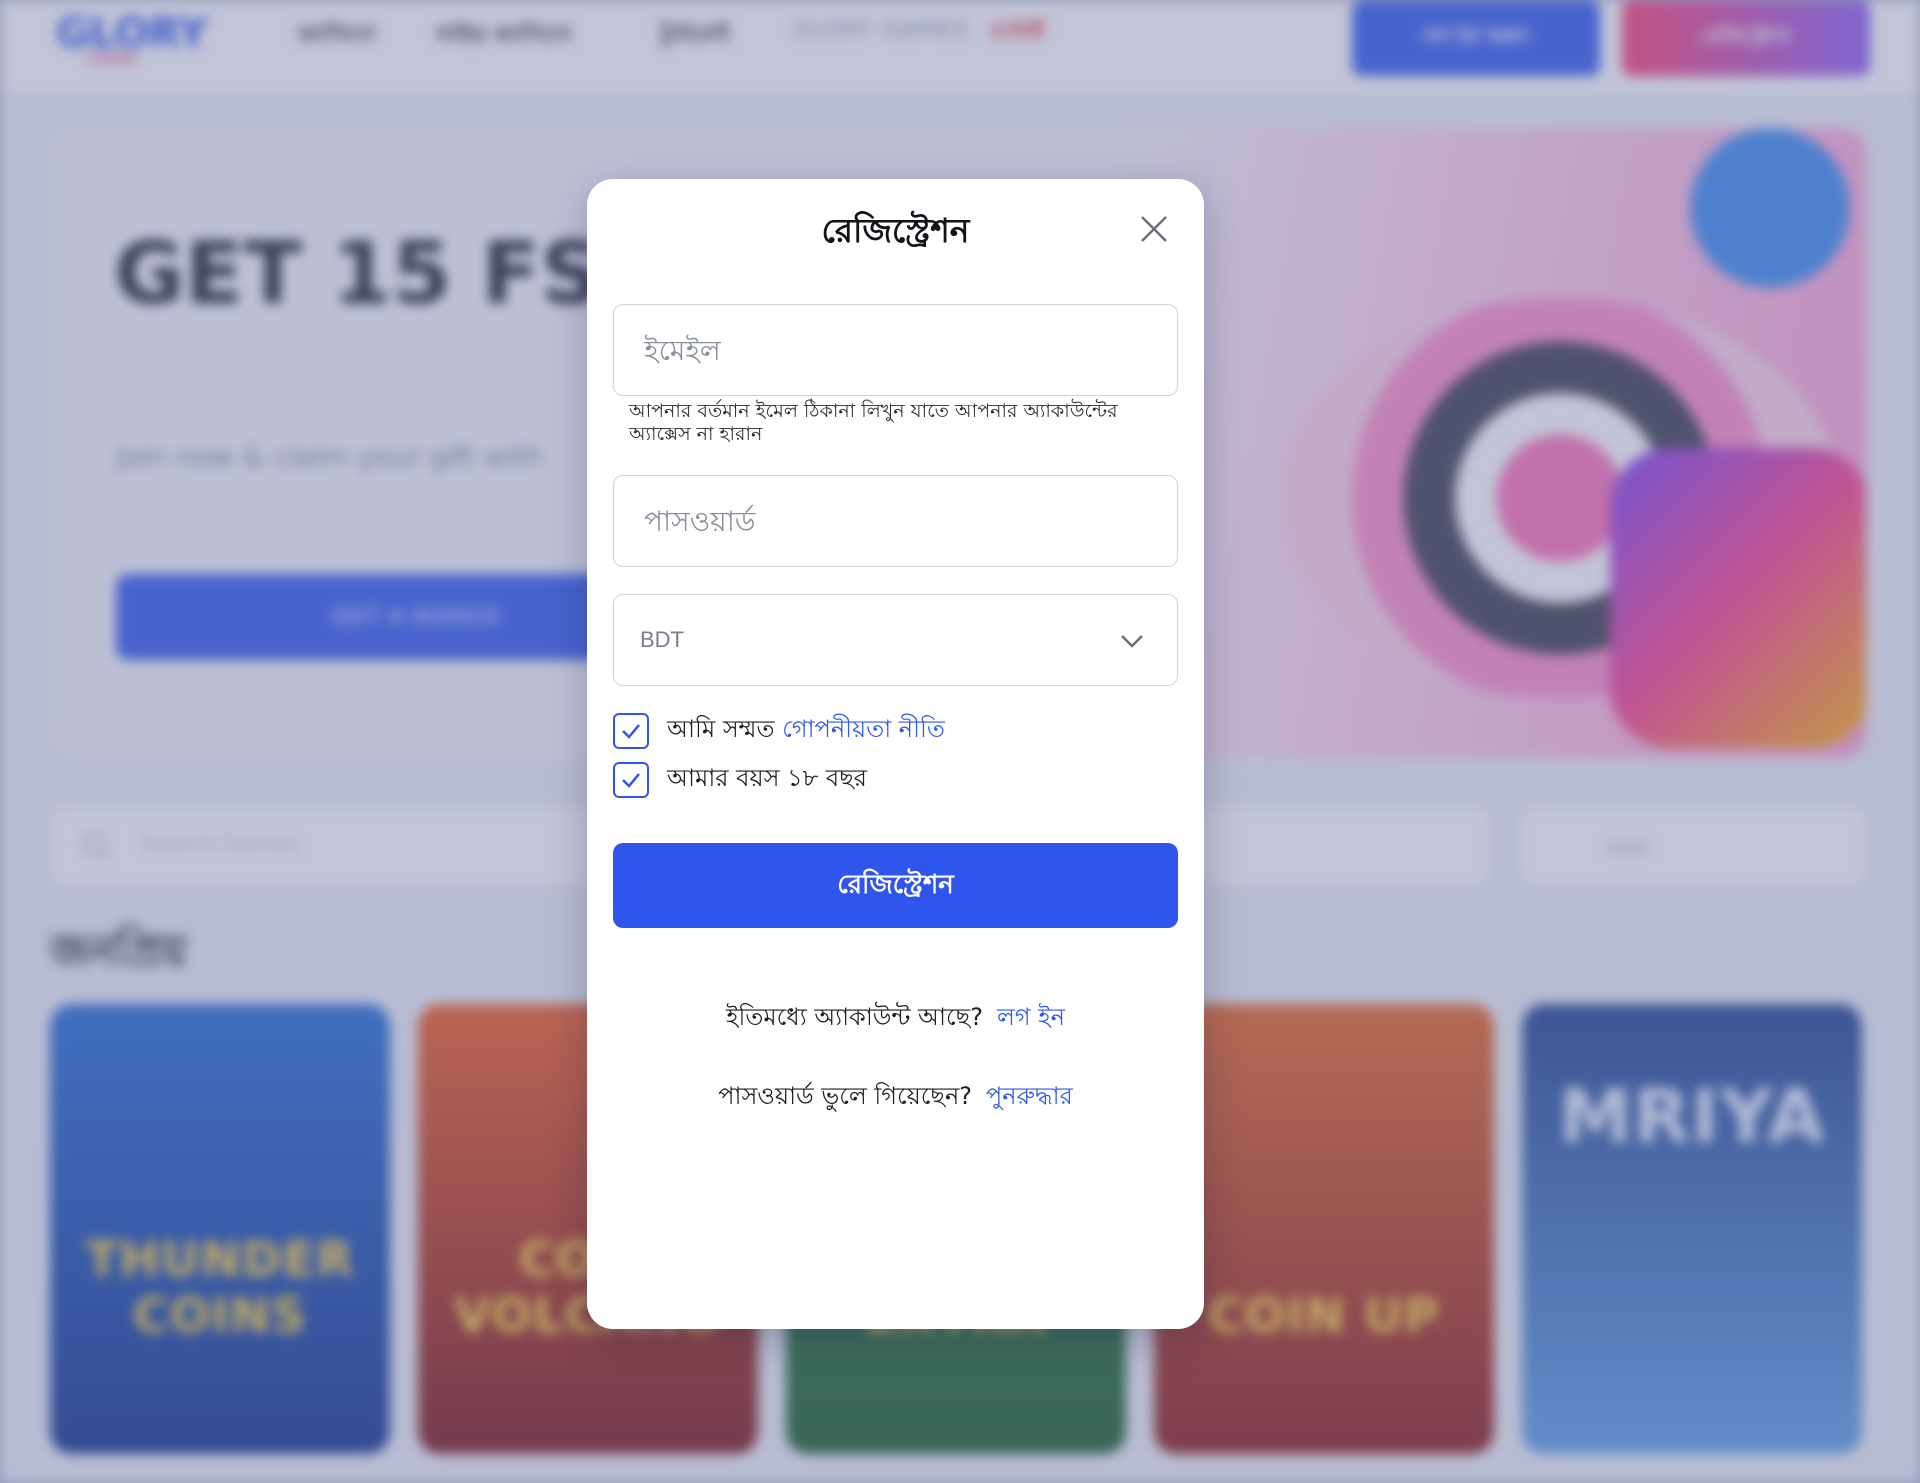  What do you see at coordinates (863, 729) in the screenshot?
I see `privacy-policy-link: গোপনীয়তা নীতি` at bounding box center [863, 729].